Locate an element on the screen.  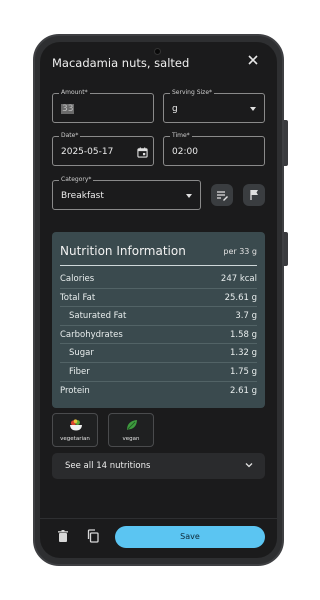
nutrition-label: Sugar is located at coordinates (81, 353).